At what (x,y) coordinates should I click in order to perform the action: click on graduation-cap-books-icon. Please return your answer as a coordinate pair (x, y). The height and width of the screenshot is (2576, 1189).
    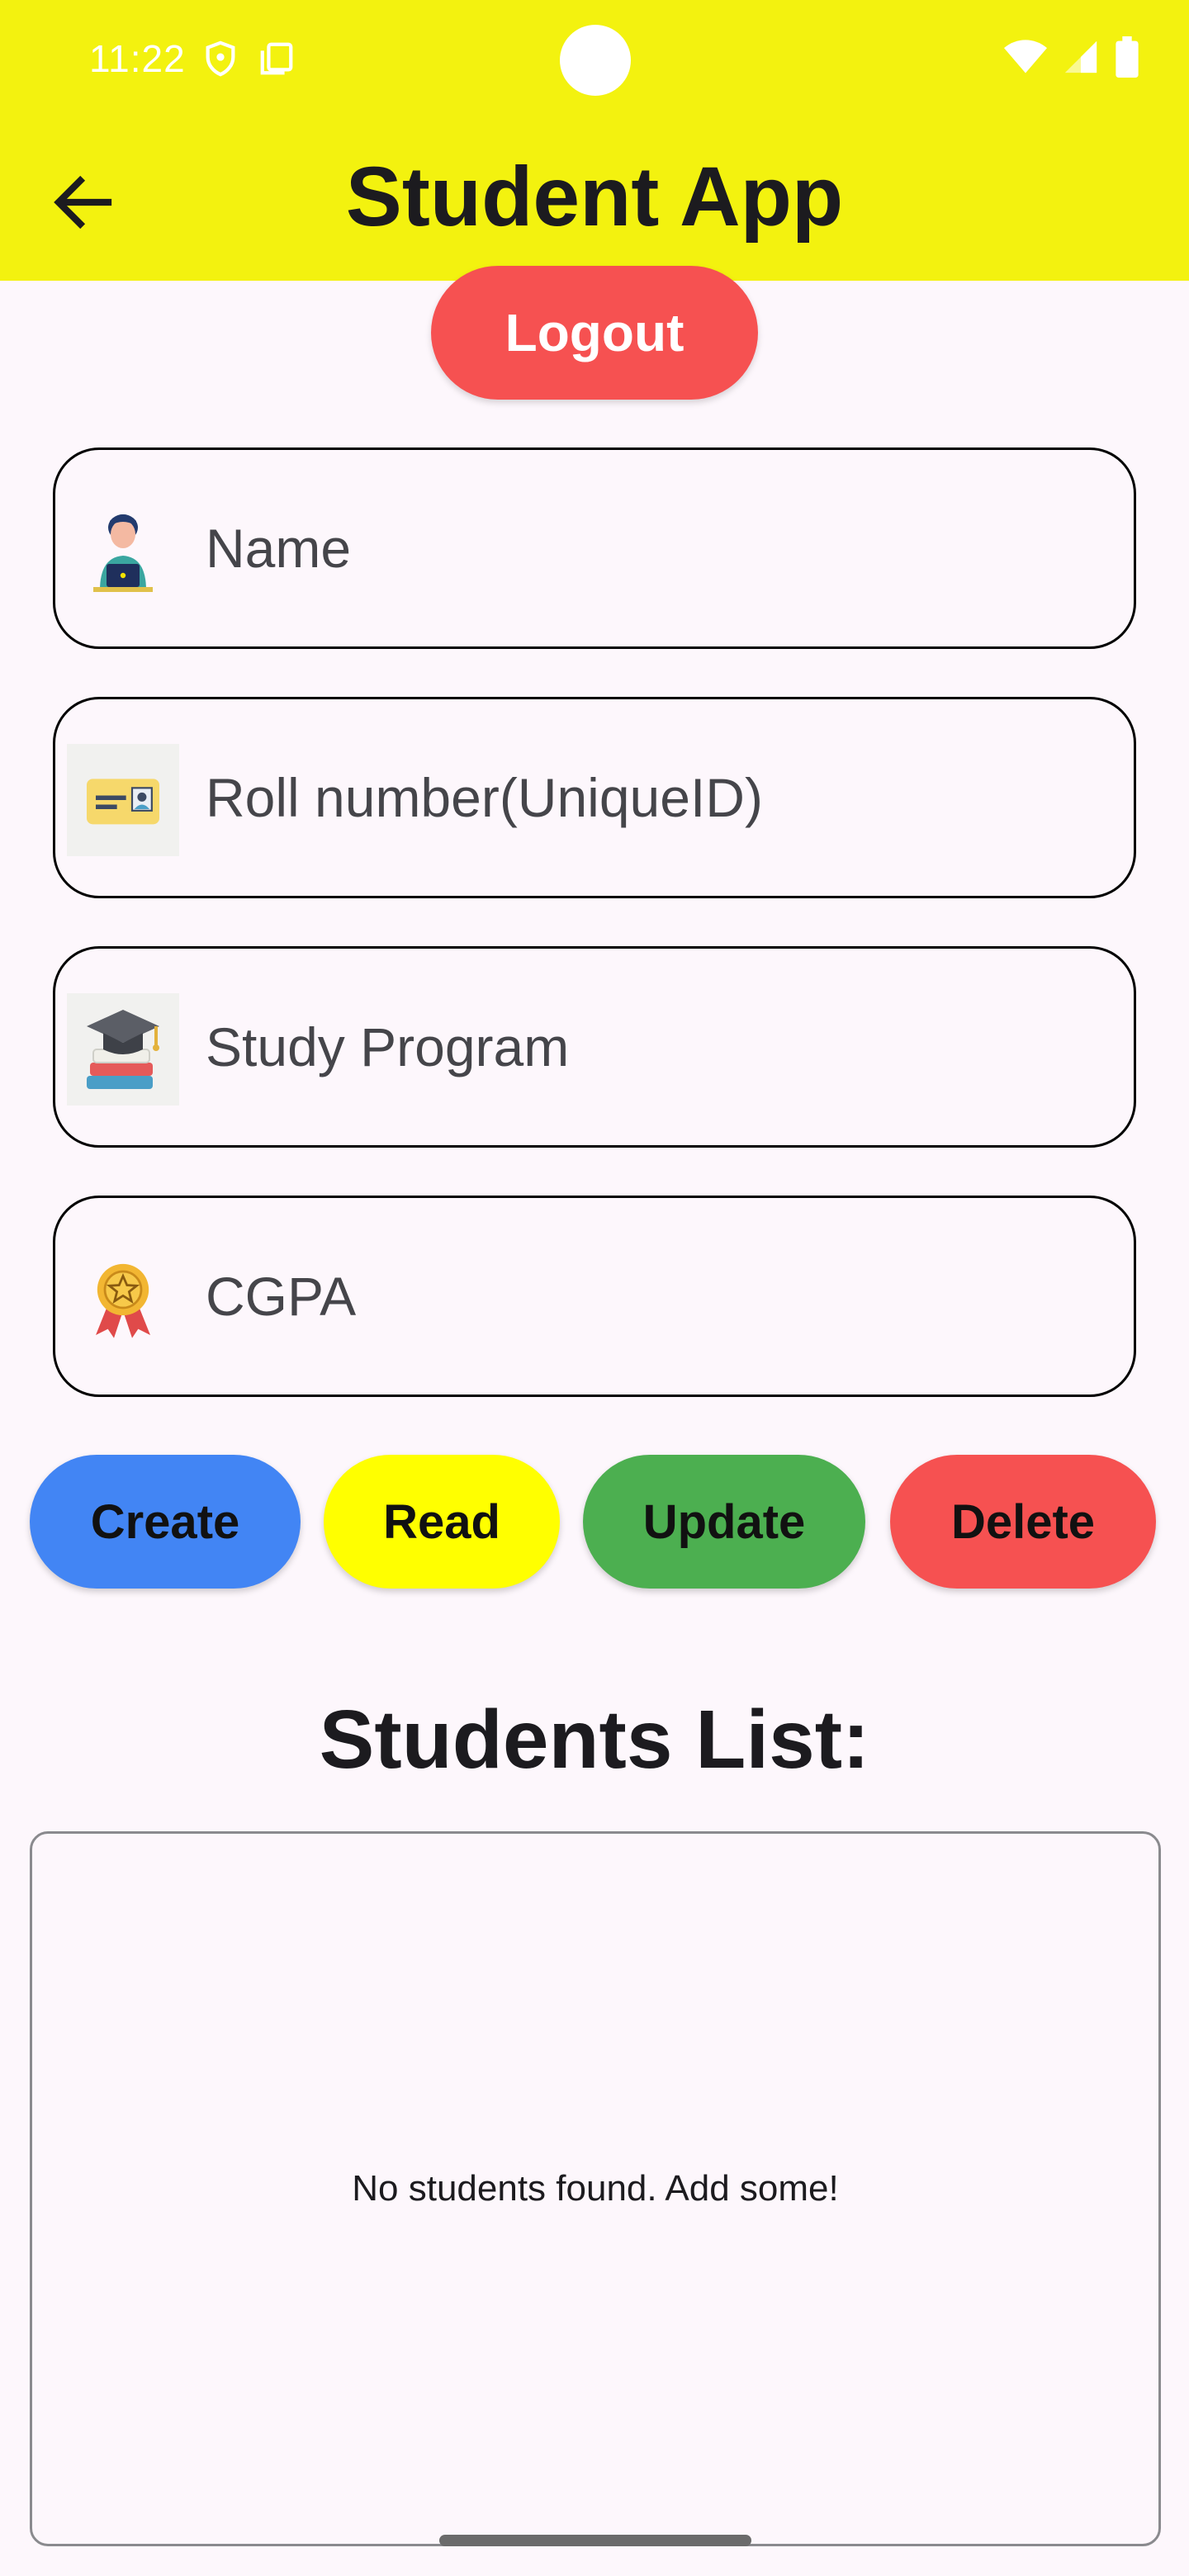
    Looking at the image, I should click on (123, 1049).